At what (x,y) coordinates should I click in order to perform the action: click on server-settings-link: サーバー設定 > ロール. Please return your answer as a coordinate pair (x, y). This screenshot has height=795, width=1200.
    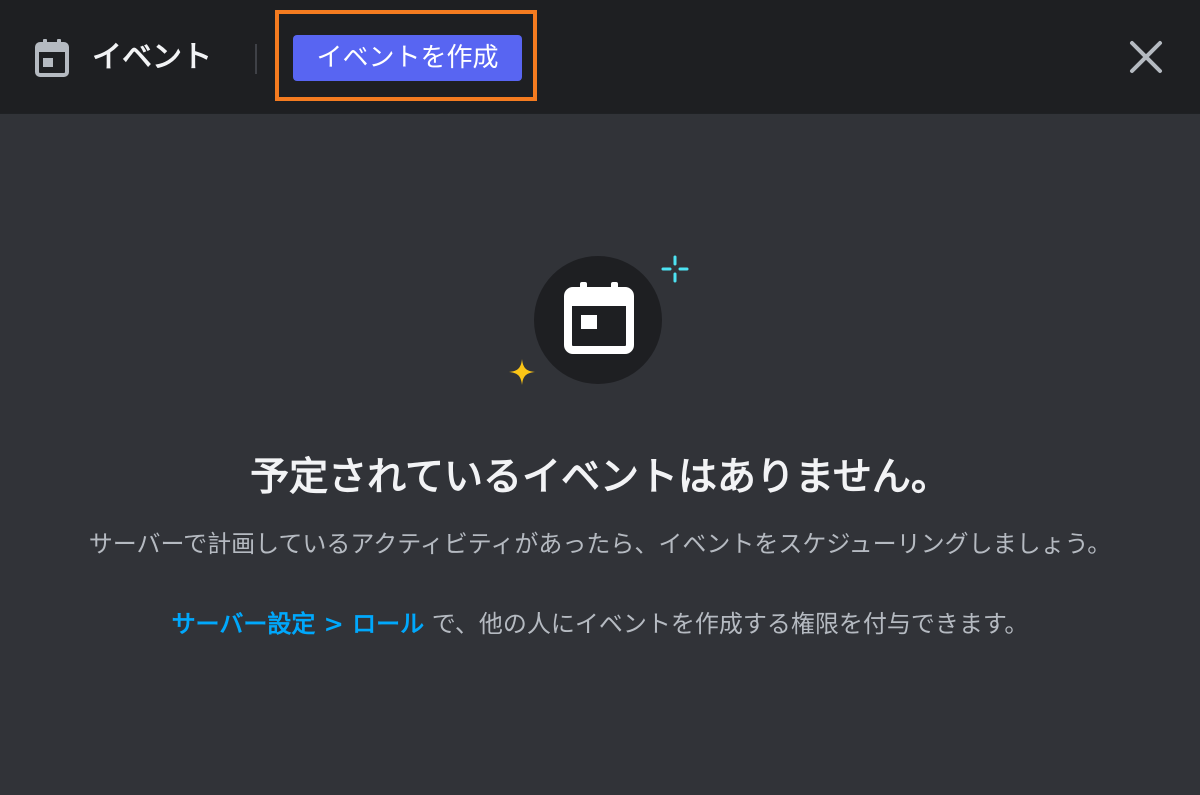
    Looking at the image, I should click on (298, 624).